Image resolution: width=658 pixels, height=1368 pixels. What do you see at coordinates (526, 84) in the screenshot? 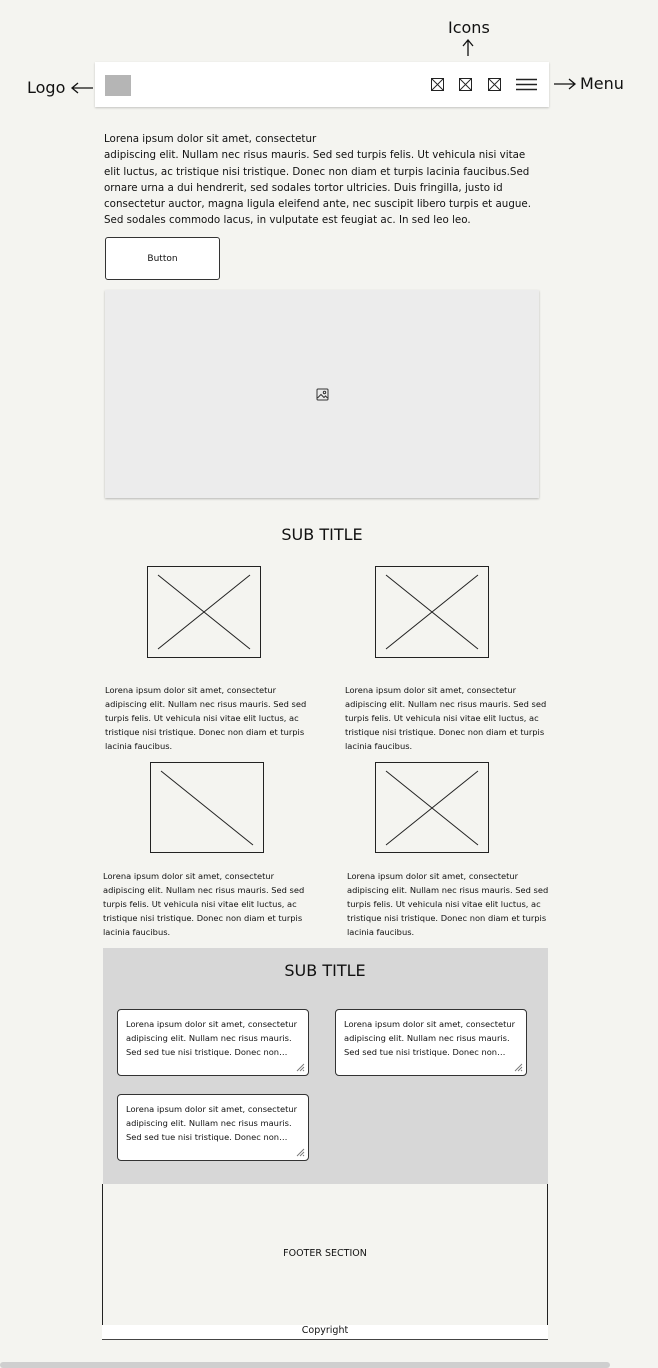
I see `hamburger-icon` at bounding box center [526, 84].